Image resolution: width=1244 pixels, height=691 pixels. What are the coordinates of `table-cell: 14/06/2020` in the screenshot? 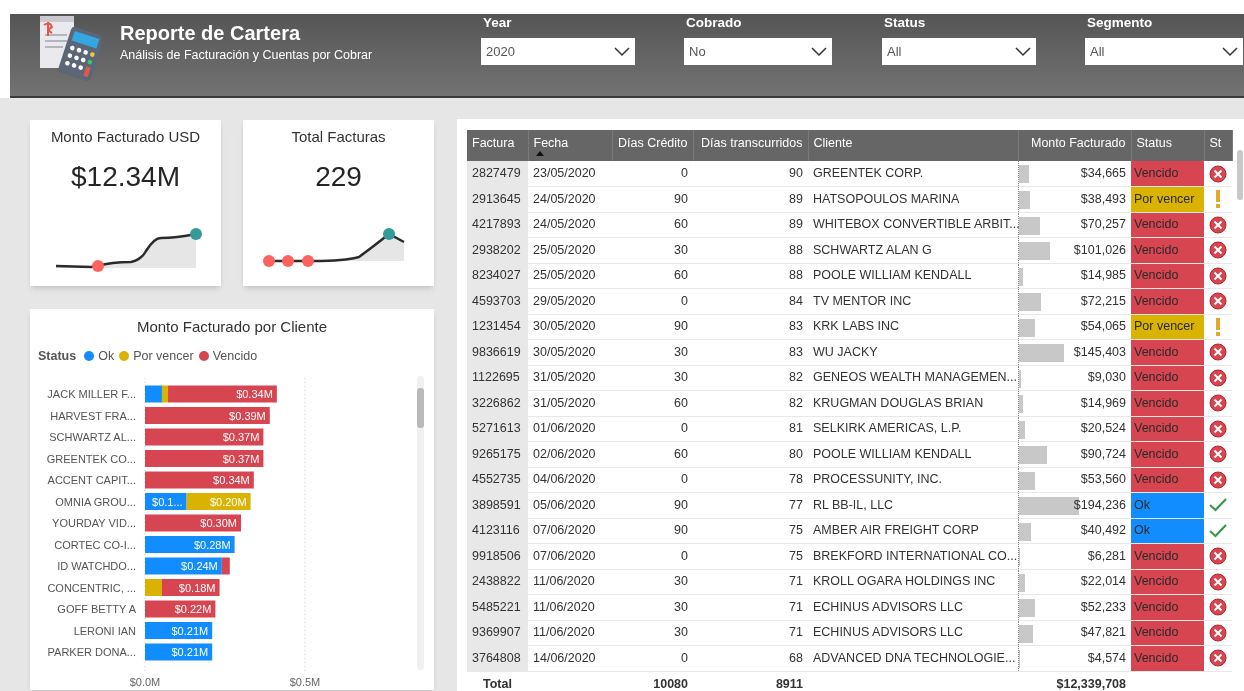 It's located at (570, 658).